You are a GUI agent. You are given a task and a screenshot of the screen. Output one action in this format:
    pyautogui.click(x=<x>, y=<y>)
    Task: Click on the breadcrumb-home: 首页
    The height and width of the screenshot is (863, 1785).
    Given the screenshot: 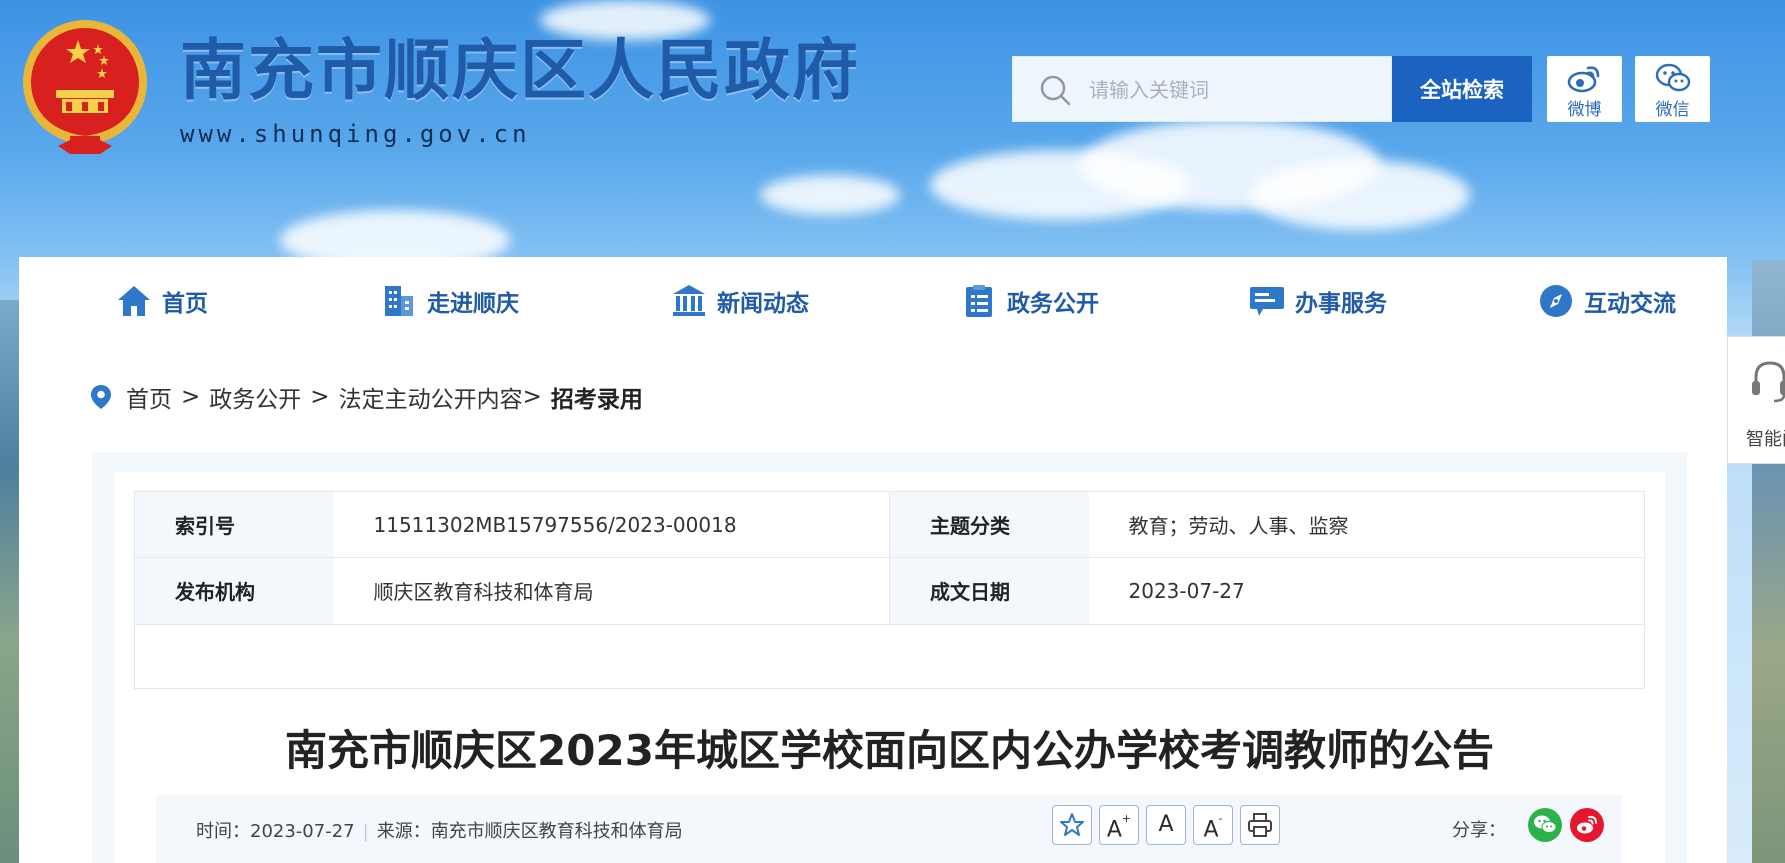 What is the action you would take?
    pyautogui.click(x=149, y=397)
    